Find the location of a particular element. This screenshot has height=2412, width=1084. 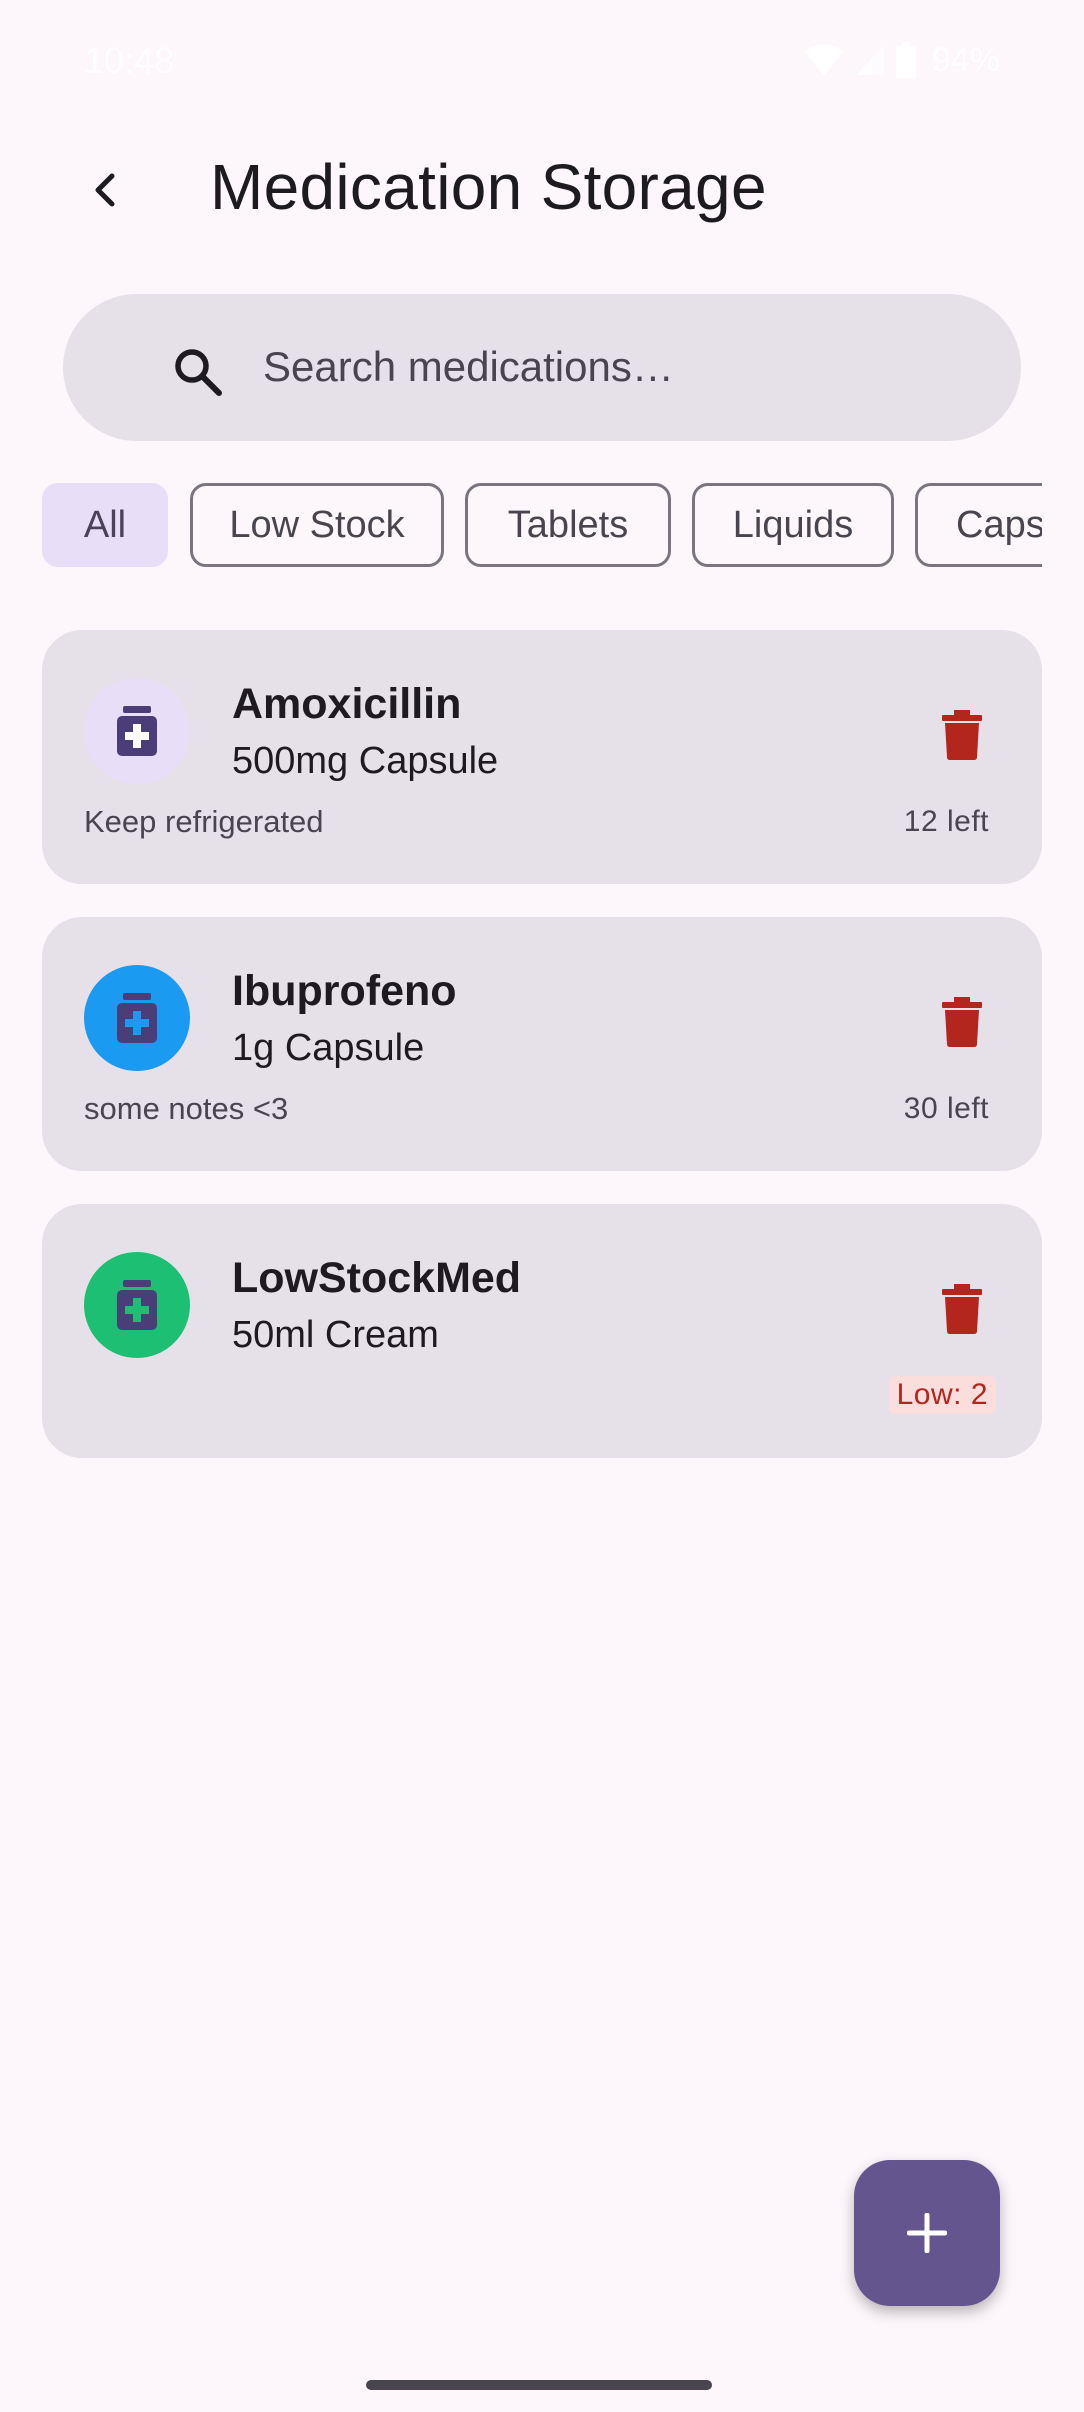

chip-all: All is located at coordinates (105, 525).